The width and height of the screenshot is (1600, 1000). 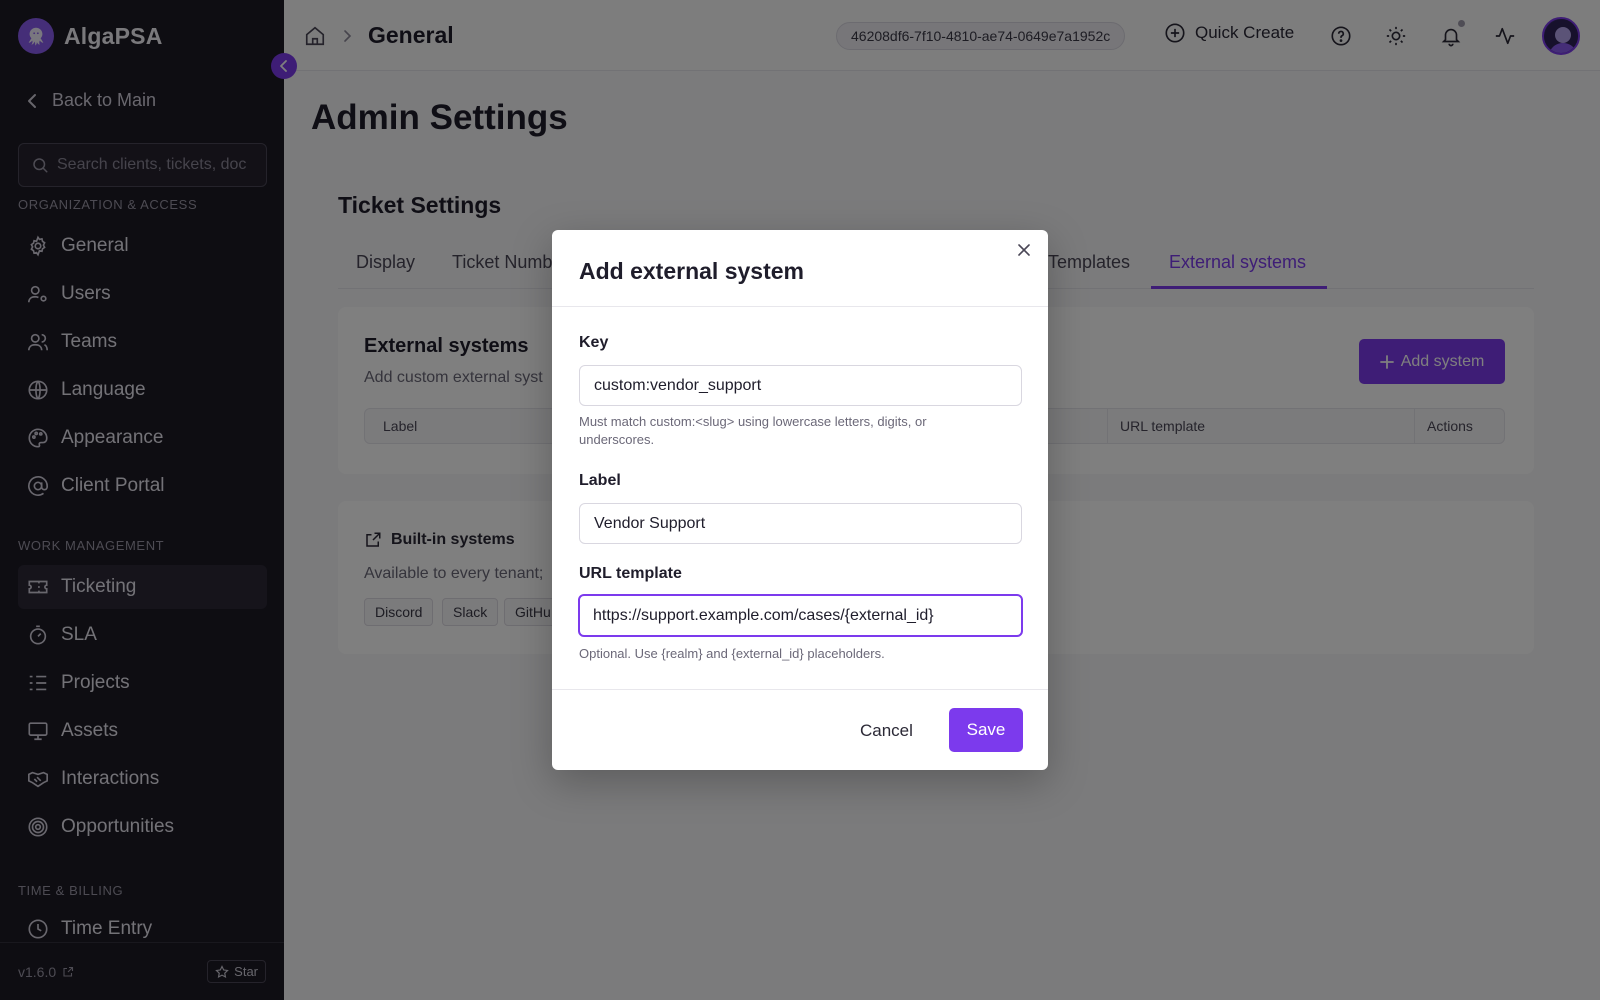 I want to click on label-input, so click(x=800, y=523).